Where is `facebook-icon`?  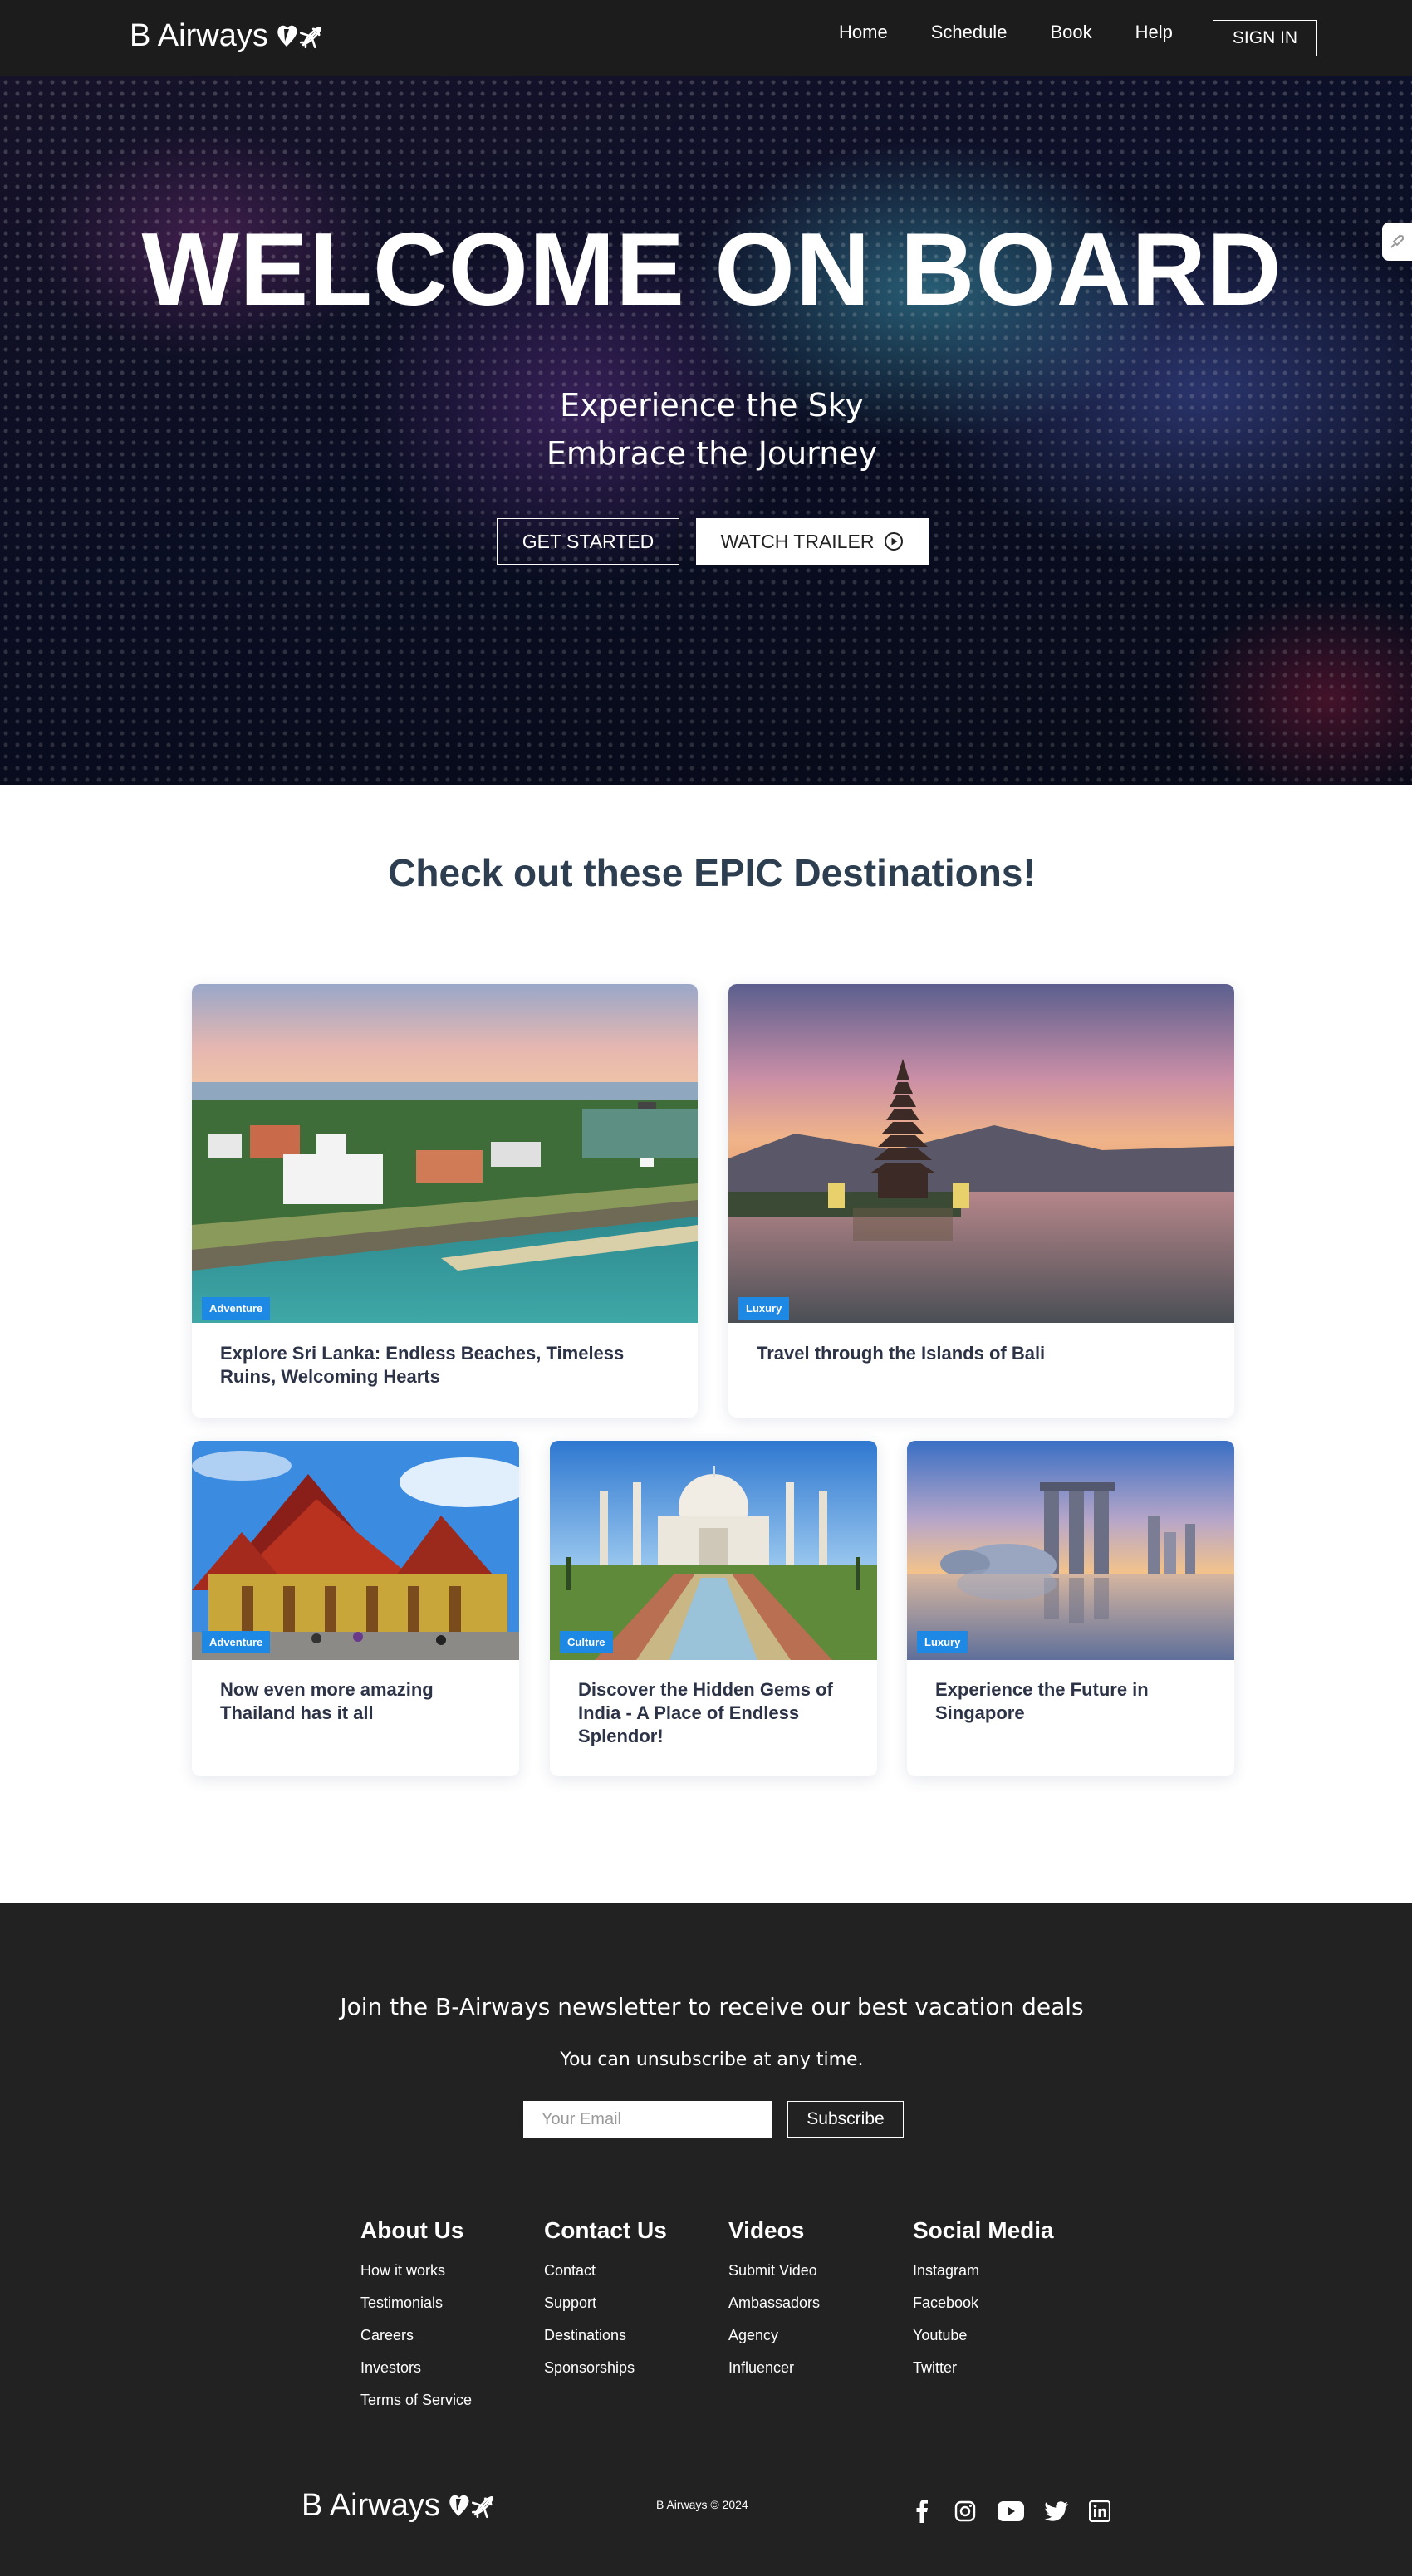 facebook-icon is located at coordinates (922, 2512).